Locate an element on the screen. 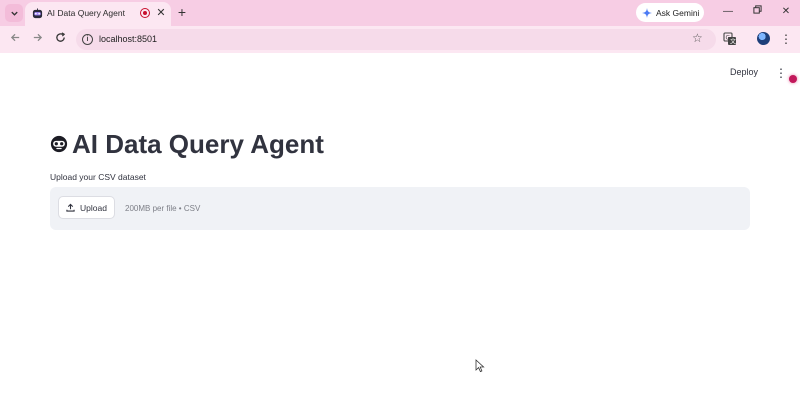 This screenshot has width=800, height=420. browser-tab-strip: AI Data Query Agent ✕ + Ask Gemini — ✕ is located at coordinates (400, 13).